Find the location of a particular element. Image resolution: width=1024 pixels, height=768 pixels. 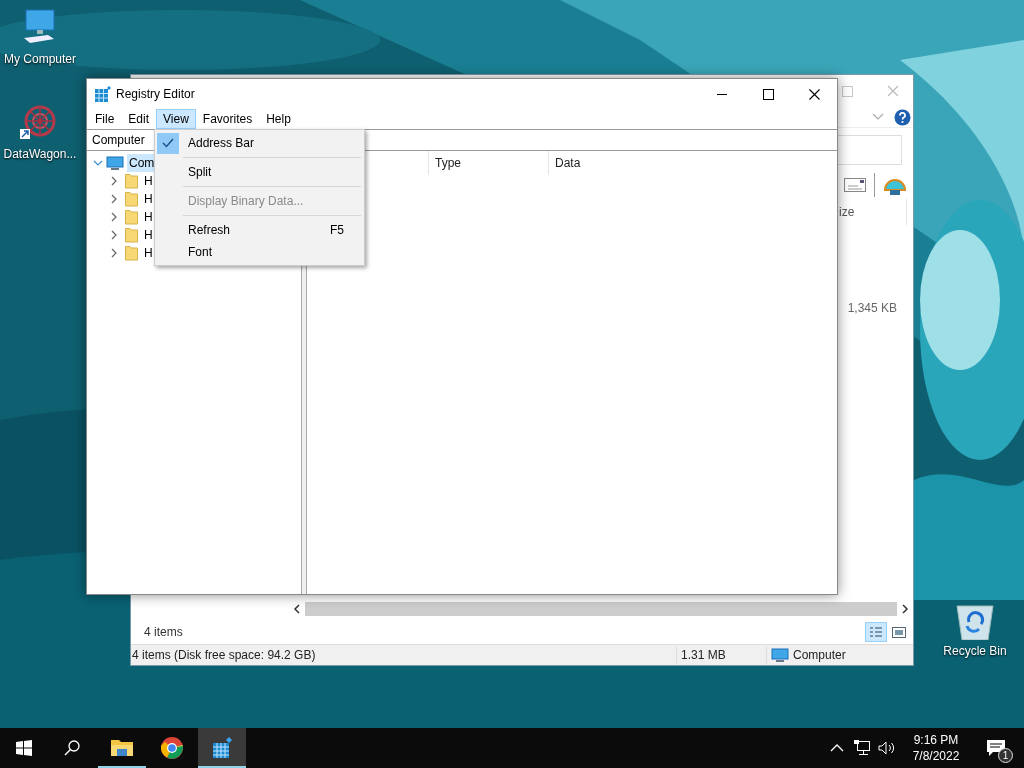

tree-item: Com is located at coordinates (142, 163).